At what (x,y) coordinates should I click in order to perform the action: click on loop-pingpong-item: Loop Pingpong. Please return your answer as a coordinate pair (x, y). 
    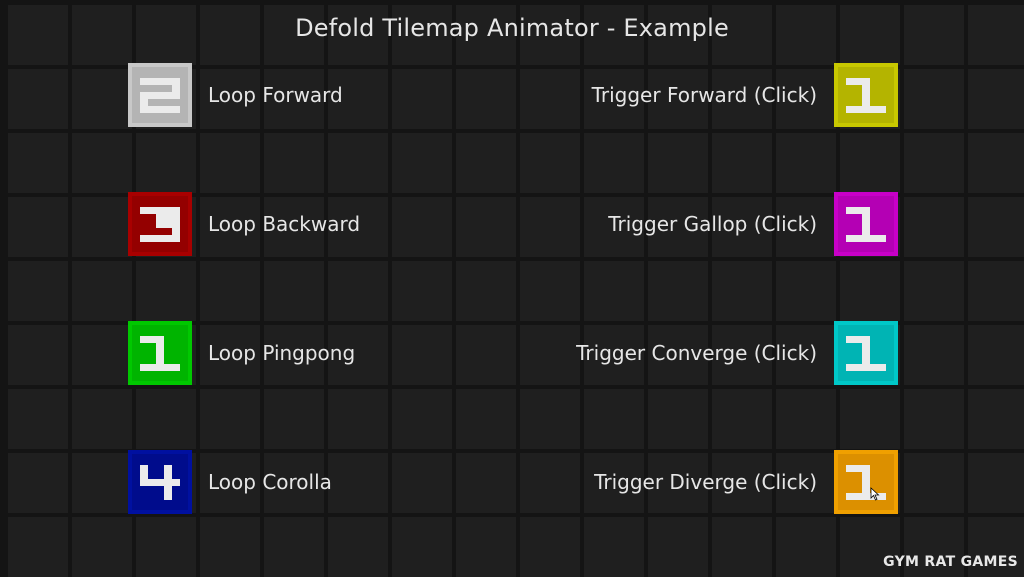
    Looking at the image, I should click on (241, 353).